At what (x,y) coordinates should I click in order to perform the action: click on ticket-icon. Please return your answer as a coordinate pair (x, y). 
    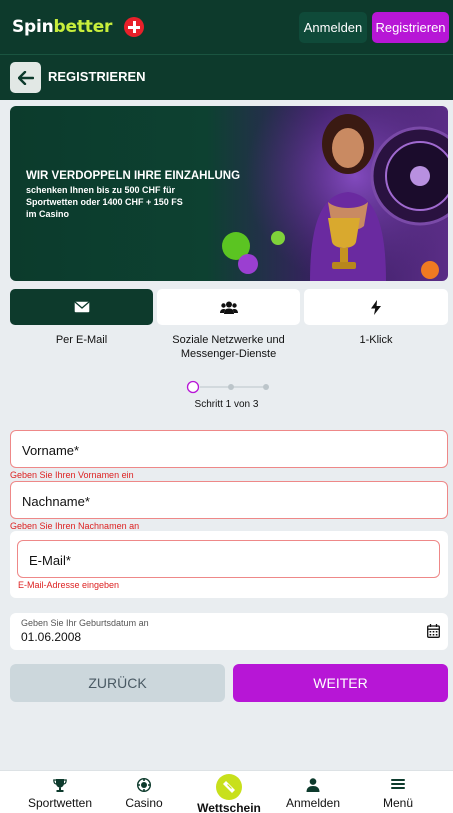
    Looking at the image, I should click on (229, 787).